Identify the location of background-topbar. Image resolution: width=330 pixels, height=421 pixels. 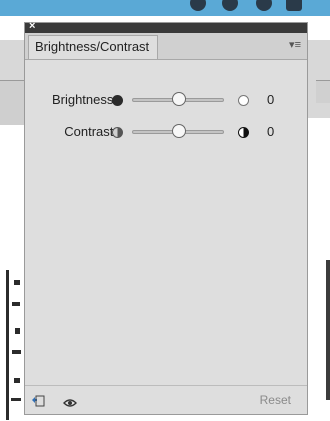
(165, 8).